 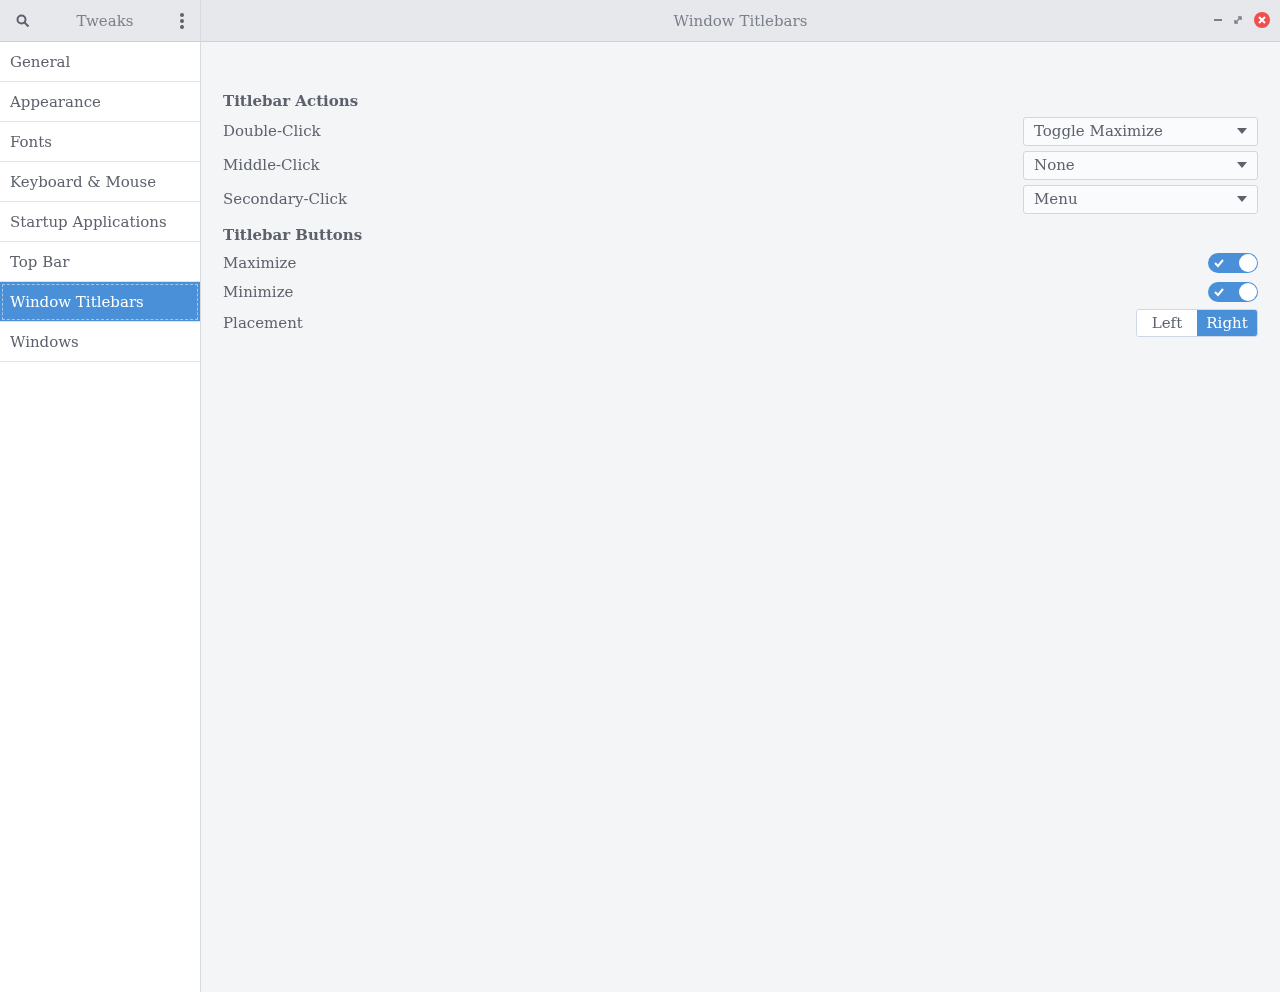 What do you see at coordinates (285, 199) in the screenshot?
I see `setting-label: Secondary-Click` at bounding box center [285, 199].